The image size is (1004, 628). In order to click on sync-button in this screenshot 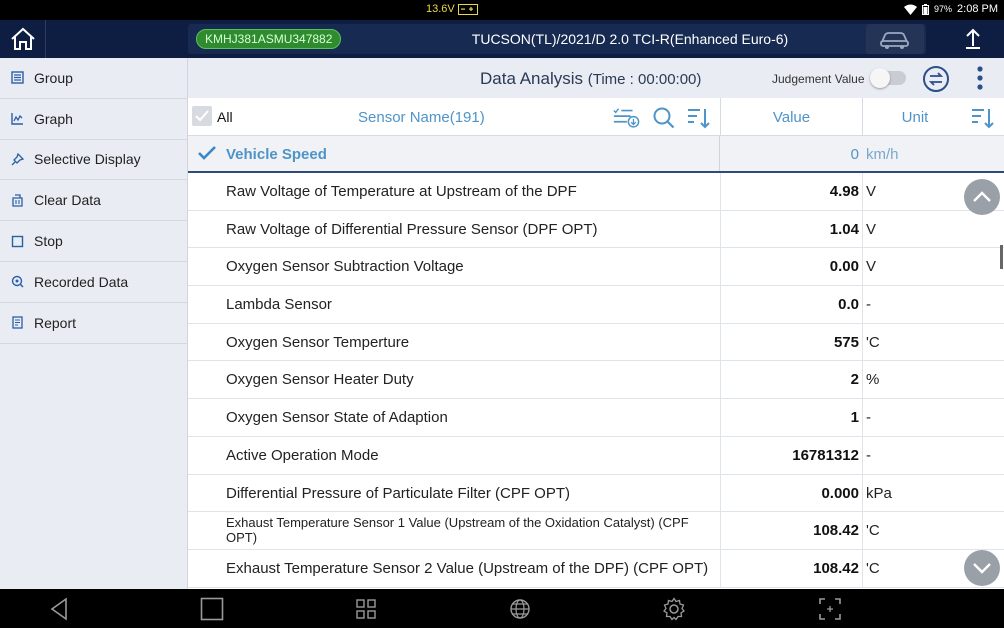, I will do `click(936, 79)`.